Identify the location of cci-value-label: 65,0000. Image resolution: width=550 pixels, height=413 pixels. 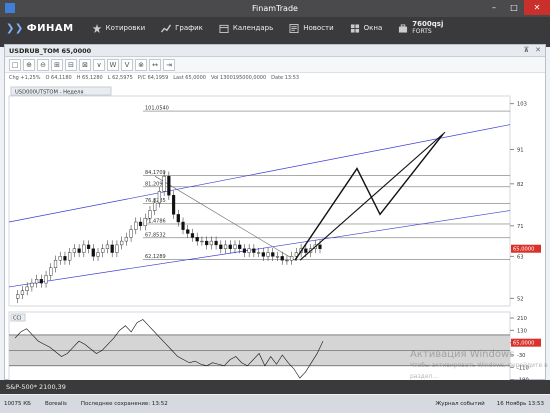
(523, 344).